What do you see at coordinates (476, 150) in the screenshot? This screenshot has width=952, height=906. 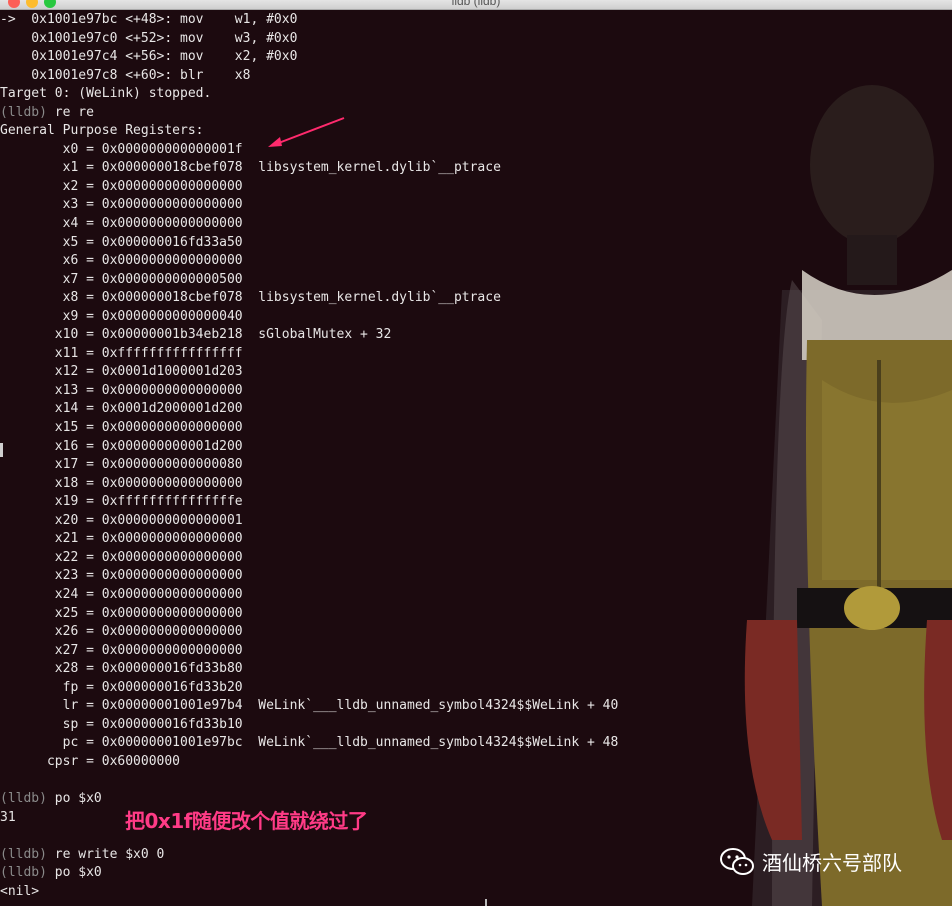 I see `terminal-line: x0 = 0x000000000000001f` at bounding box center [476, 150].